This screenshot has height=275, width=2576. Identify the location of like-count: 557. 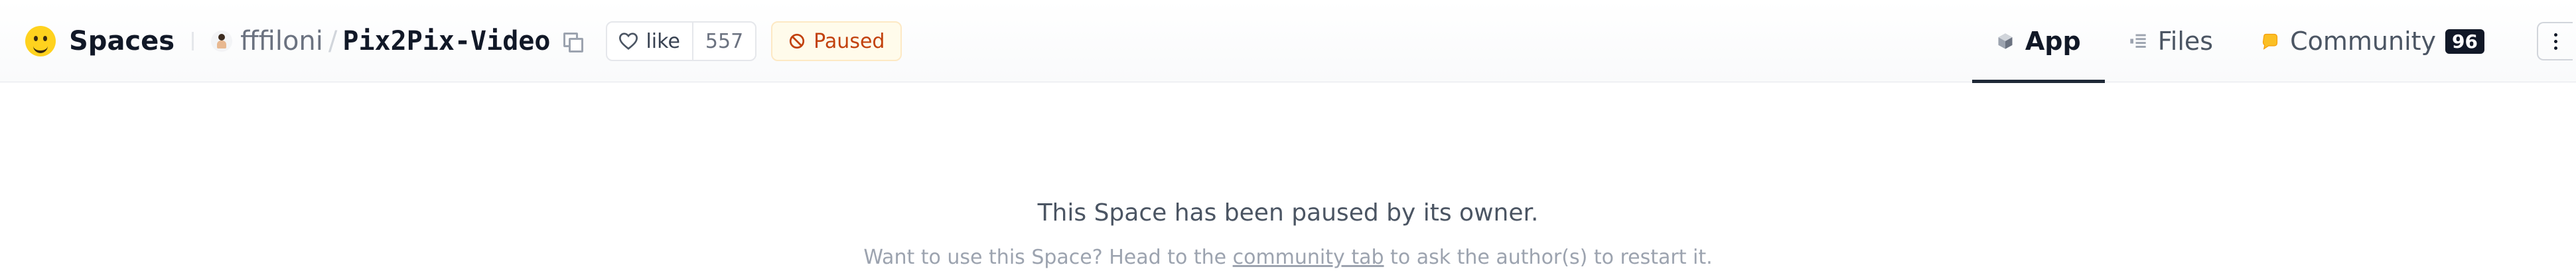
(724, 41).